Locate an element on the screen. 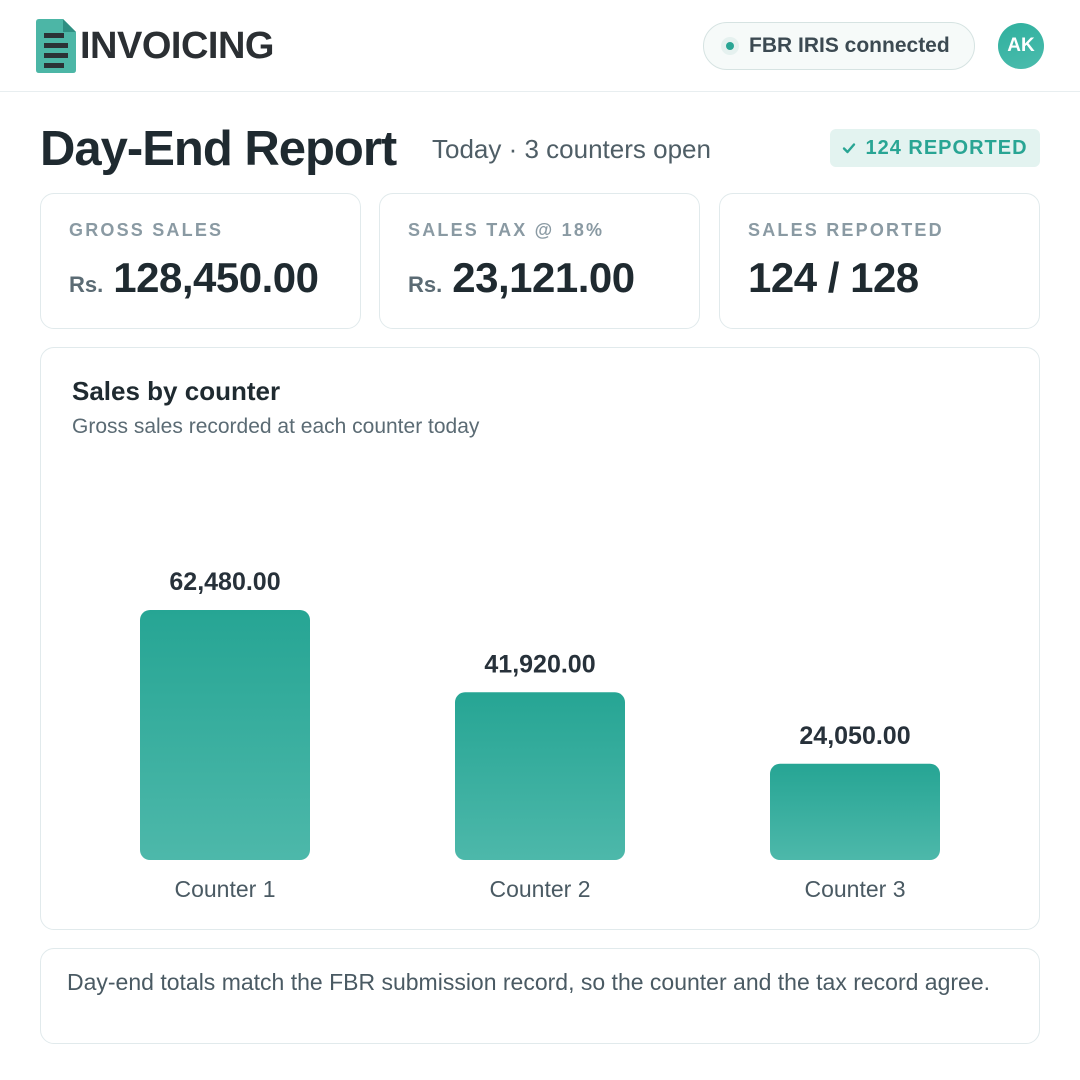  category-label: Counter 2 is located at coordinates (539, 889).